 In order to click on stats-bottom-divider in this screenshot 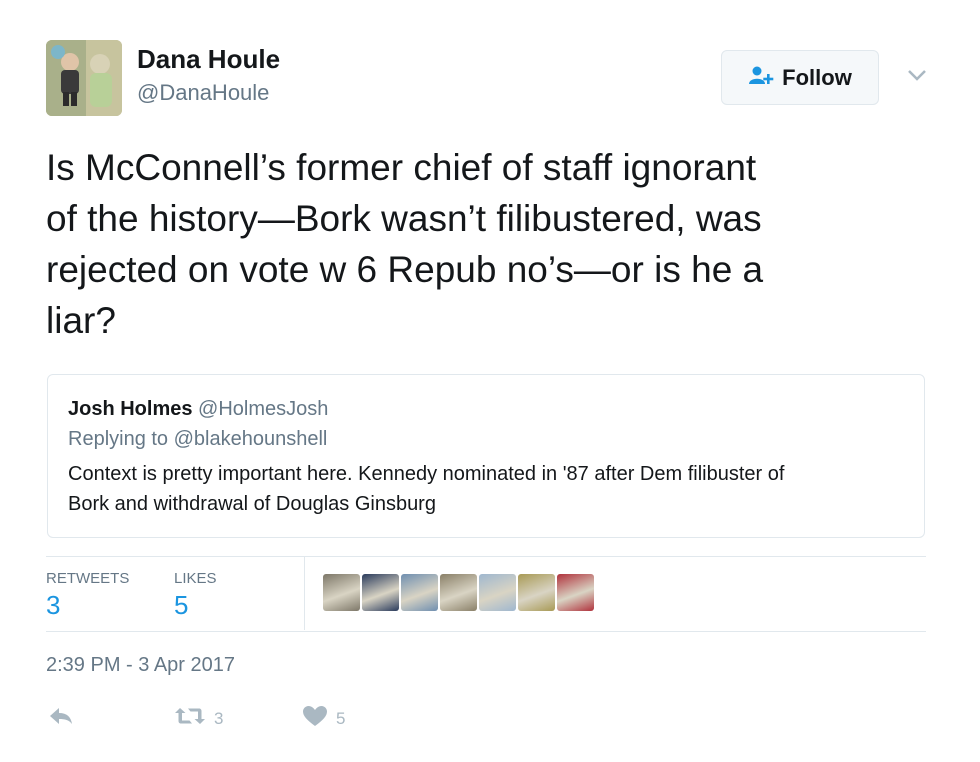, I will do `click(486, 631)`.